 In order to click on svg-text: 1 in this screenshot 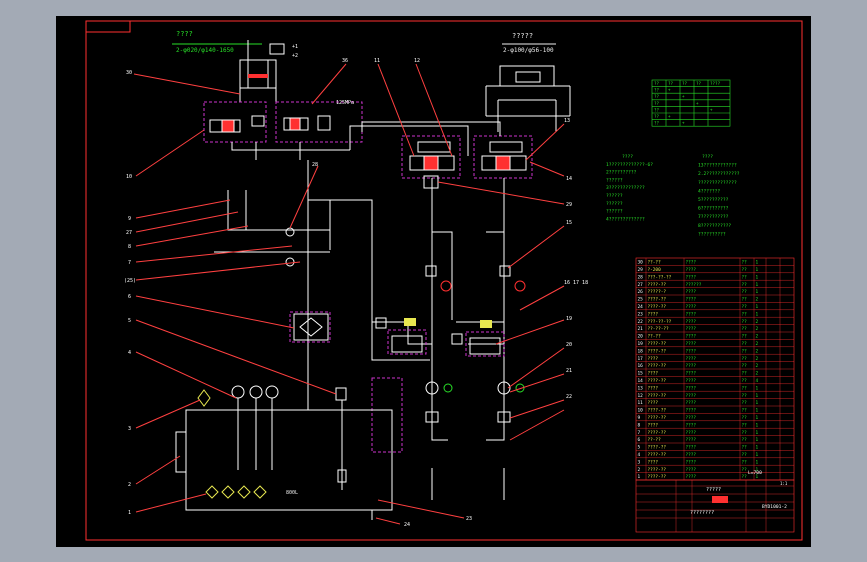, I will do `click(129, 513)`.